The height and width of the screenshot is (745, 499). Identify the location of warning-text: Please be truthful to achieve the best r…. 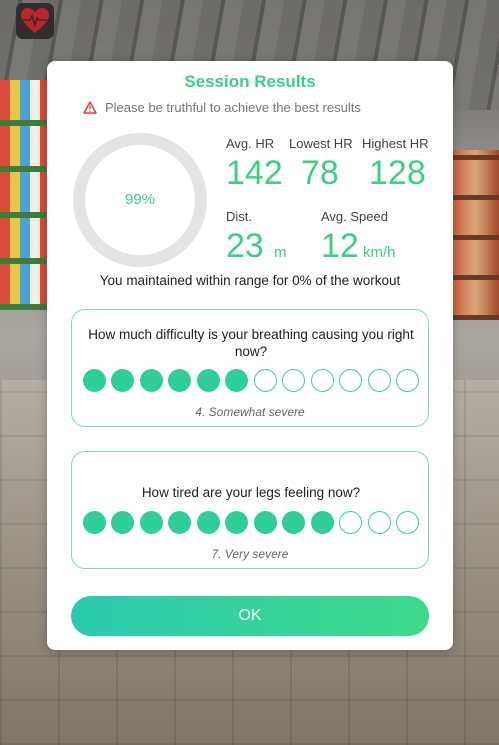
(233, 107).